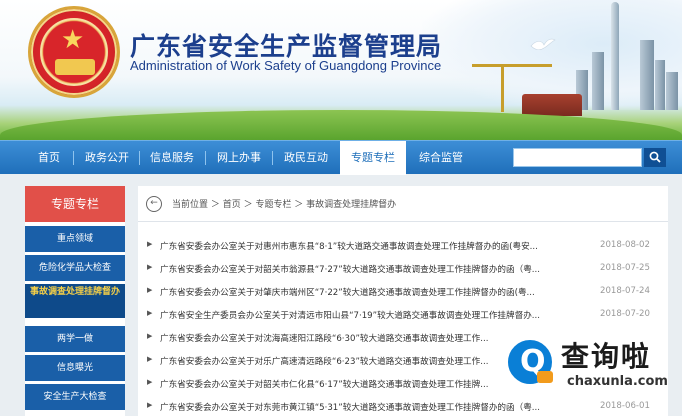  What do you see at coordinates (75, 268) in the screenshot?
I see `sidebar-item-chemicals: 危险化学品大检查` at bounding box center [75, 268].